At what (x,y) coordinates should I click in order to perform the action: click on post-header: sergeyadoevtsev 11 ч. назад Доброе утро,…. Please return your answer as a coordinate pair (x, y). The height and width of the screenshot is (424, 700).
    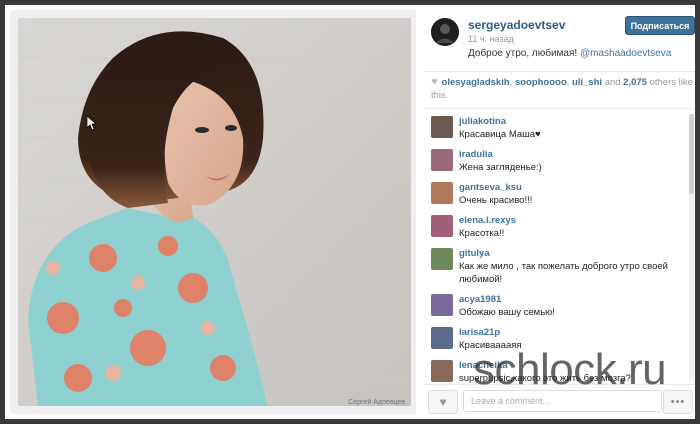
    Looking at the image, I should click on (559, 40).